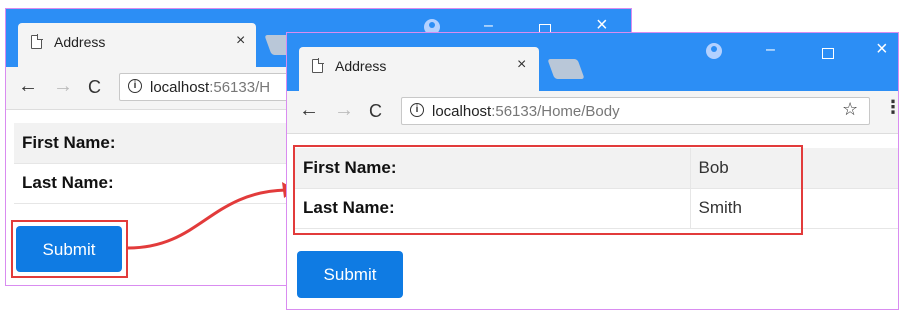 The height and width of the screenshot is (310, 899). Describe the element at coordinates (850, 109) in the screenshot. I see `bookmark-star-icon: ☆` at that location.